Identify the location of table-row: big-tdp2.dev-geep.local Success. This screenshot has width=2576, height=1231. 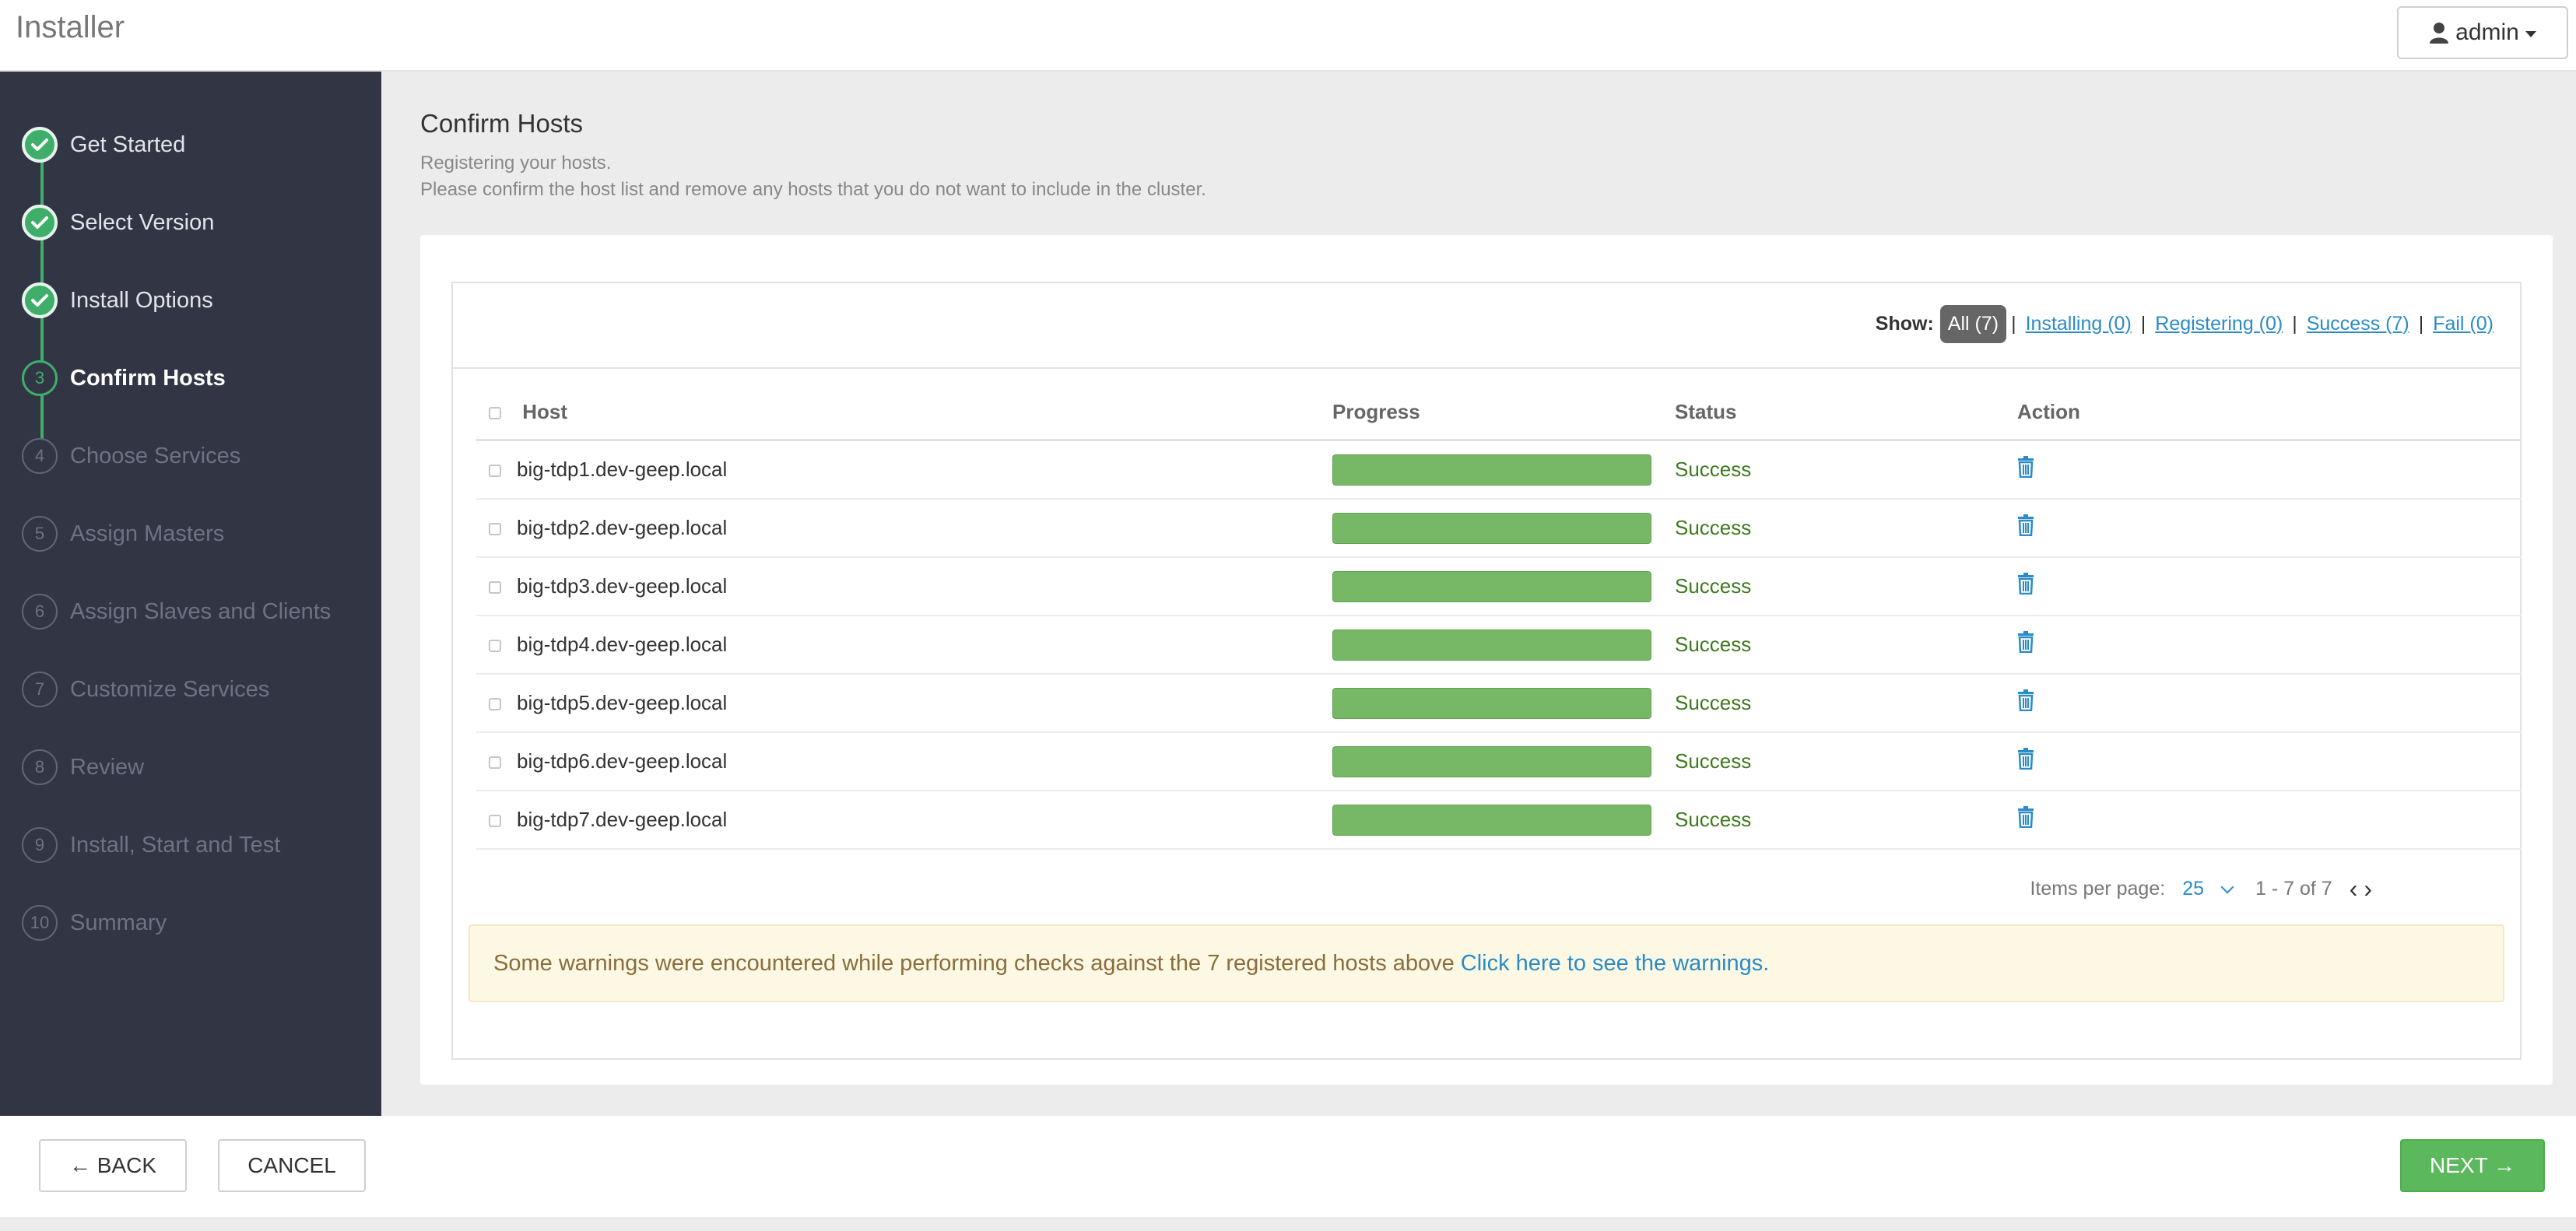
(1499, 528).